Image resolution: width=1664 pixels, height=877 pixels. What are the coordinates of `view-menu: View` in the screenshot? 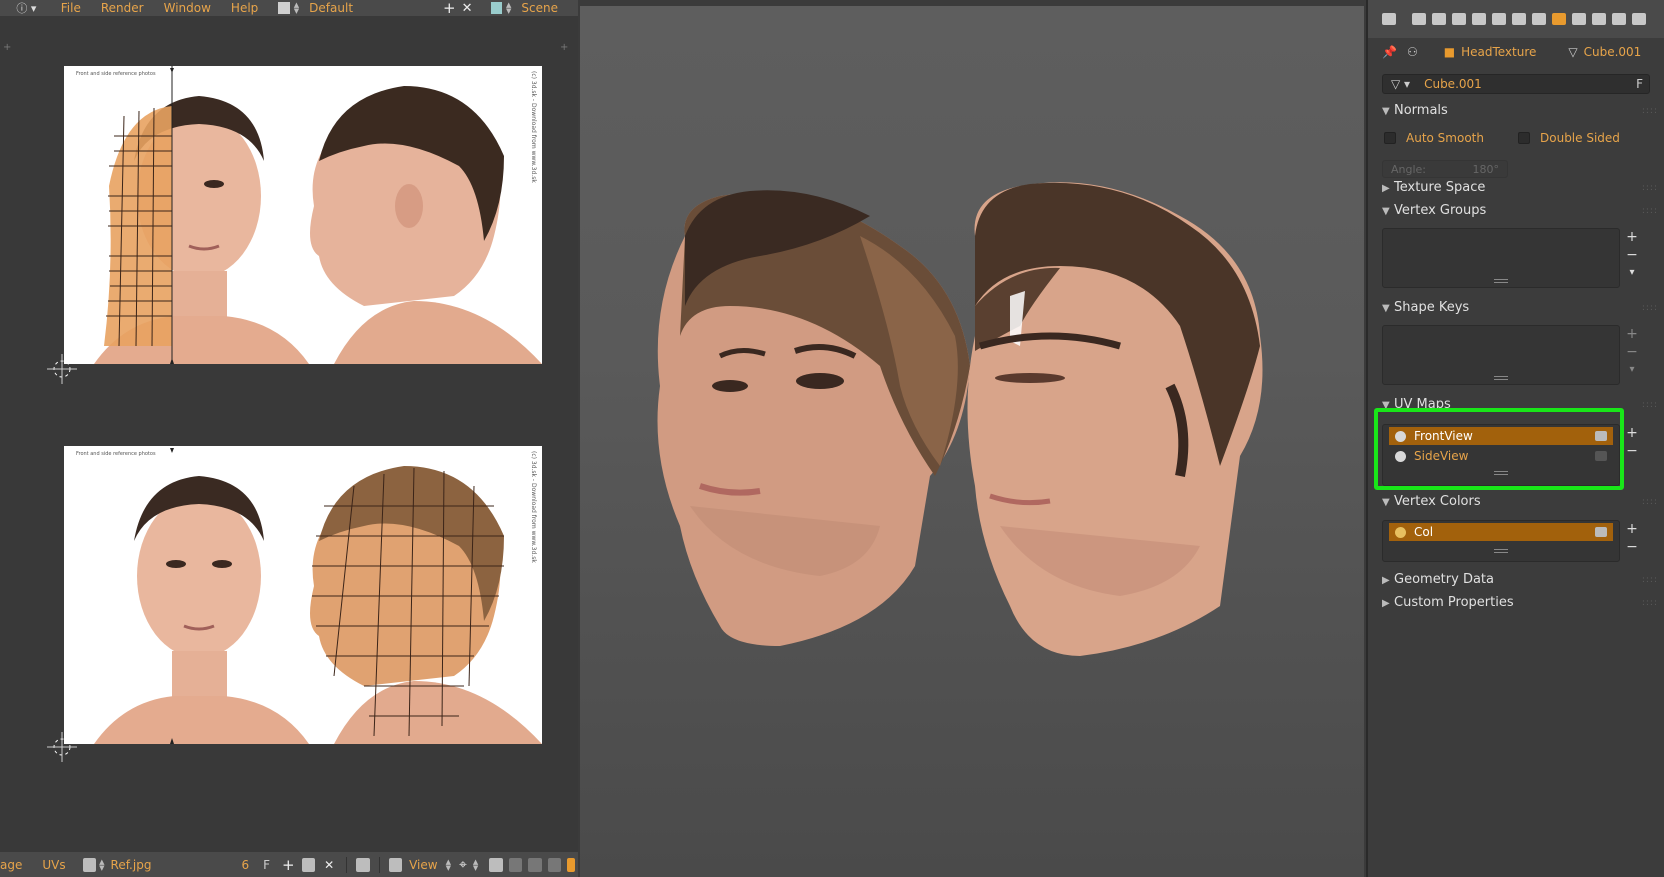 It's located at (423, 865).